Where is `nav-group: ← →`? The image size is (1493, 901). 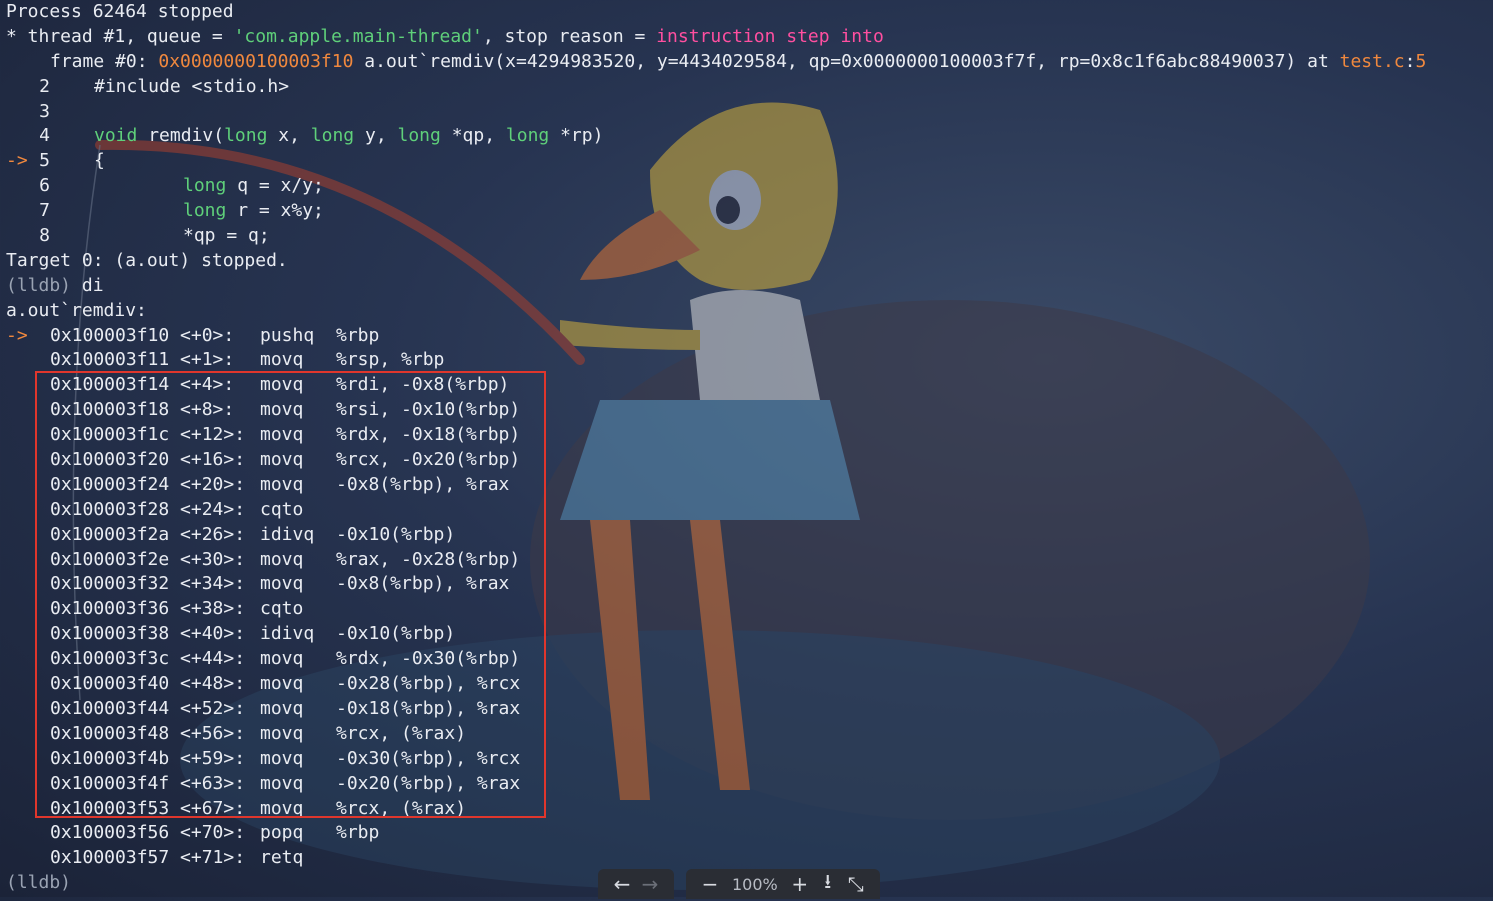
nav-group: ← → is located at coordinates (636, 884).